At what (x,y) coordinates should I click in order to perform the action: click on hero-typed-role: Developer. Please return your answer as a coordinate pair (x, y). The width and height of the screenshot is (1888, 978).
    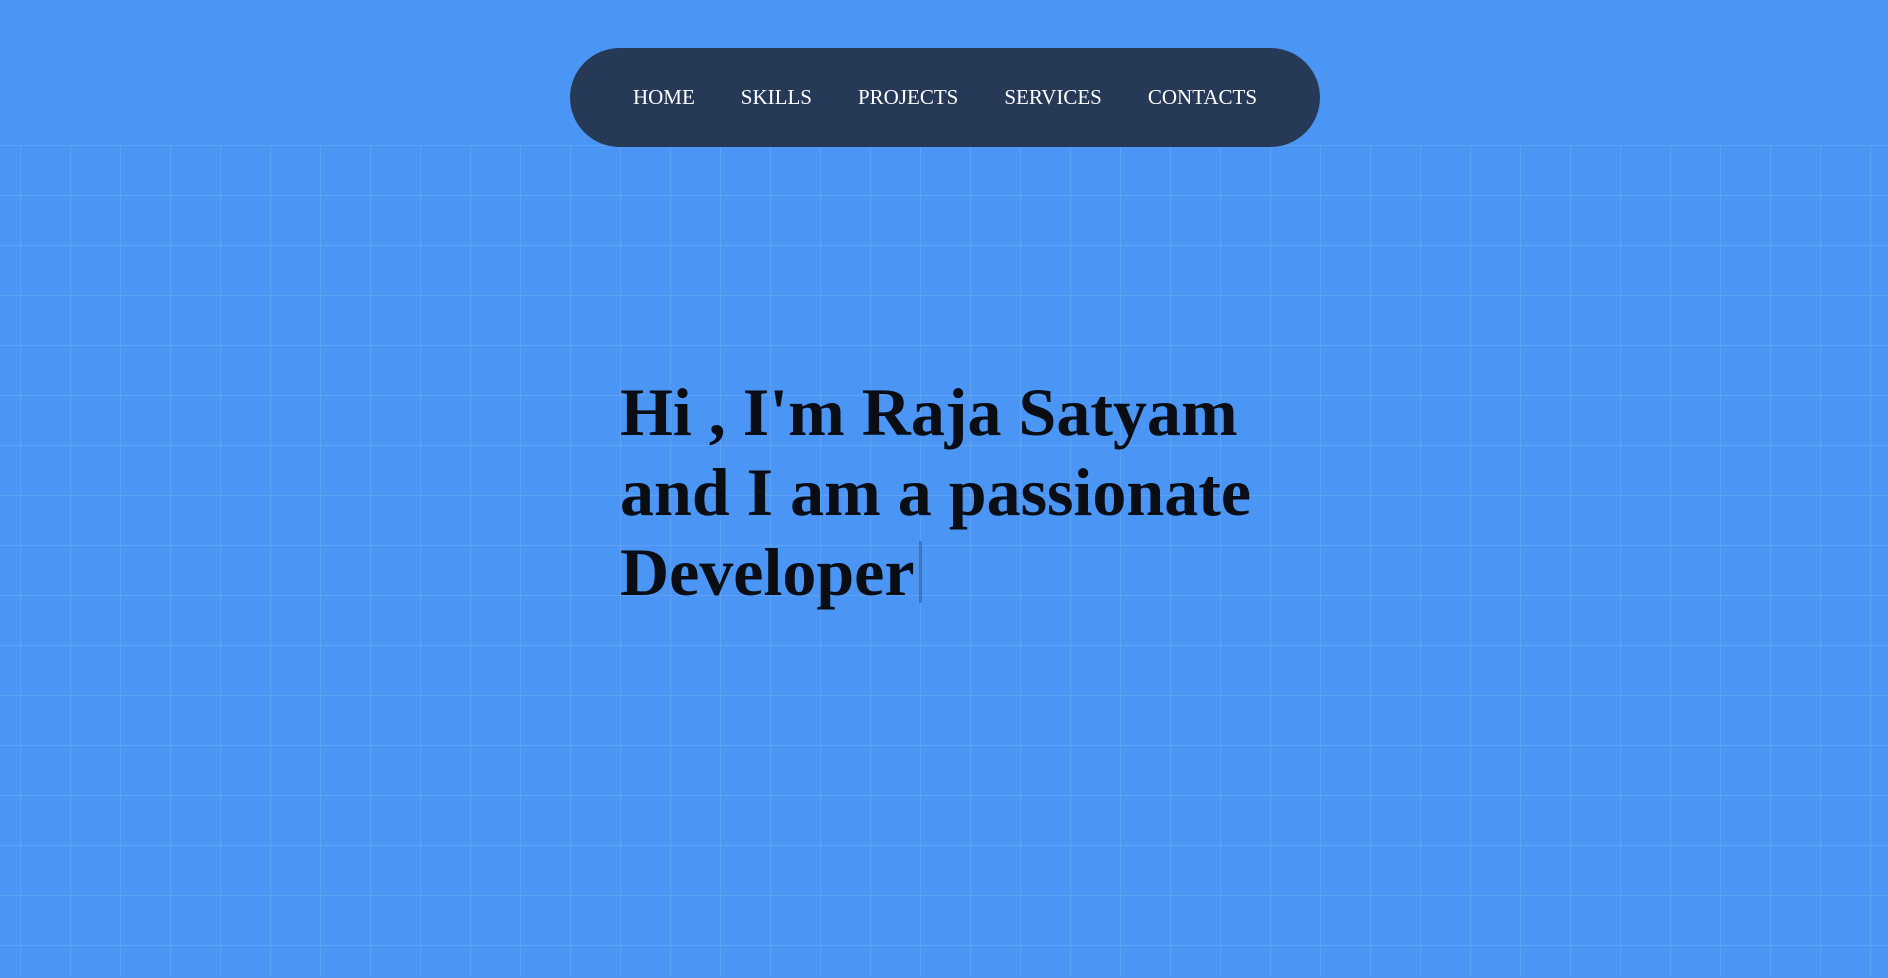
    Looking at the image, I should click on (767, 572).